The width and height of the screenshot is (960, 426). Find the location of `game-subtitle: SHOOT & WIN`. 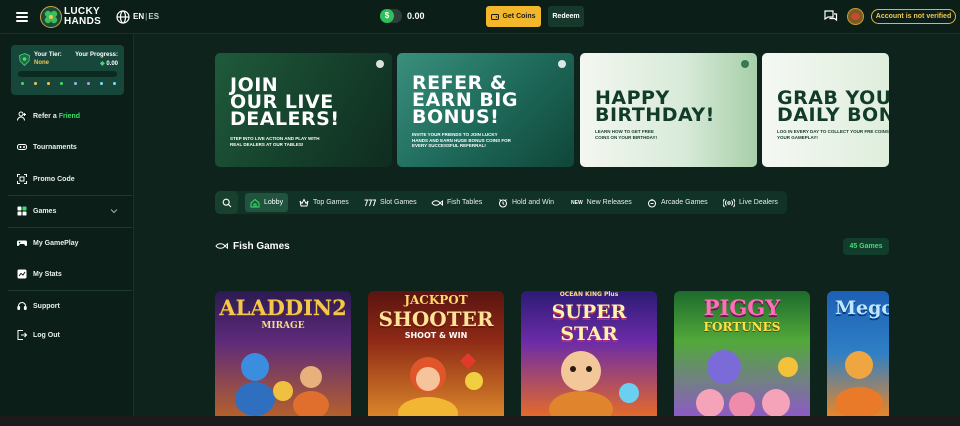

game-subtitle: SHOOT & WIN is located at coordinates (436, 335).